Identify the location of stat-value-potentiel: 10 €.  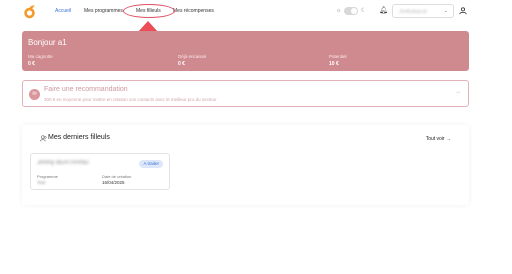
(334, 64).